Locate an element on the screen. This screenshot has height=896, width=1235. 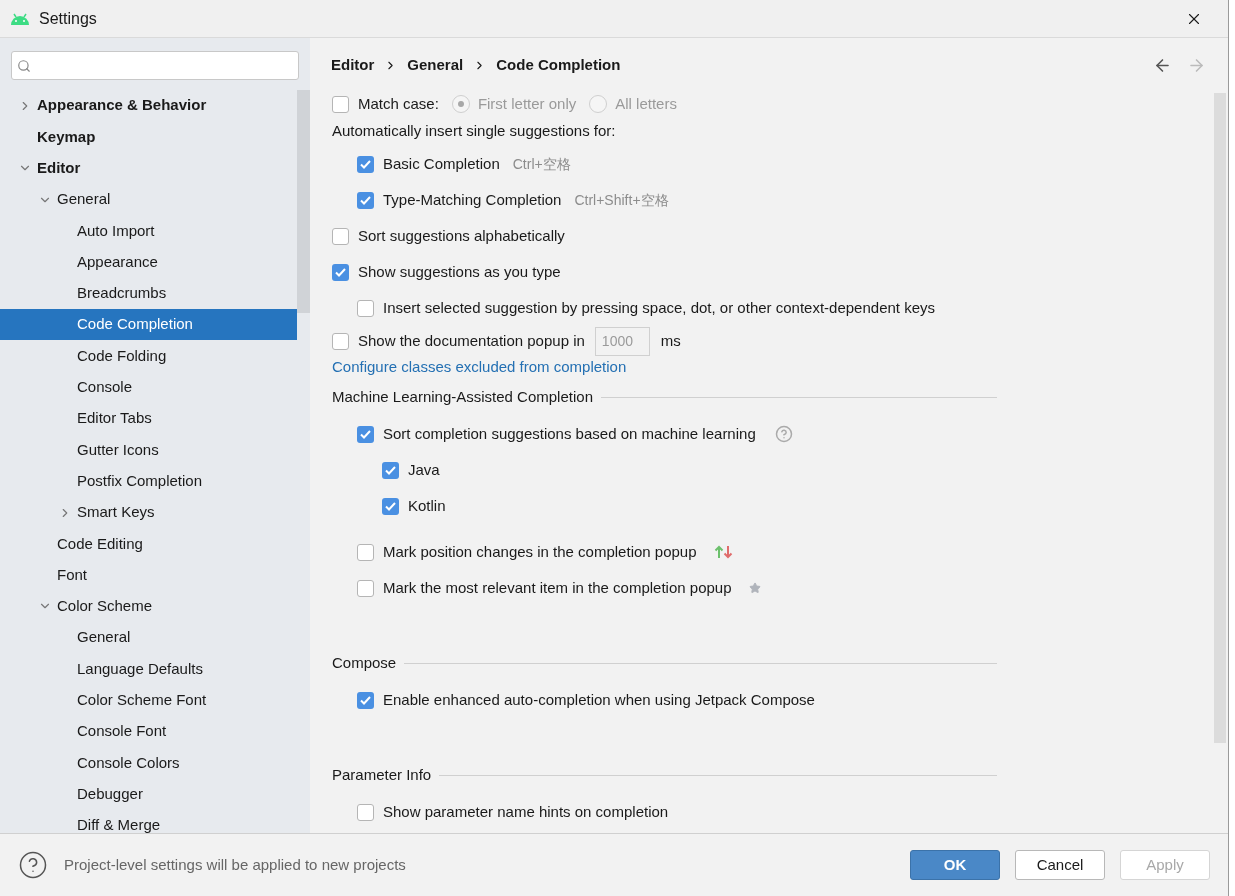
section-title: Compose is located at coordinates (364, 662).